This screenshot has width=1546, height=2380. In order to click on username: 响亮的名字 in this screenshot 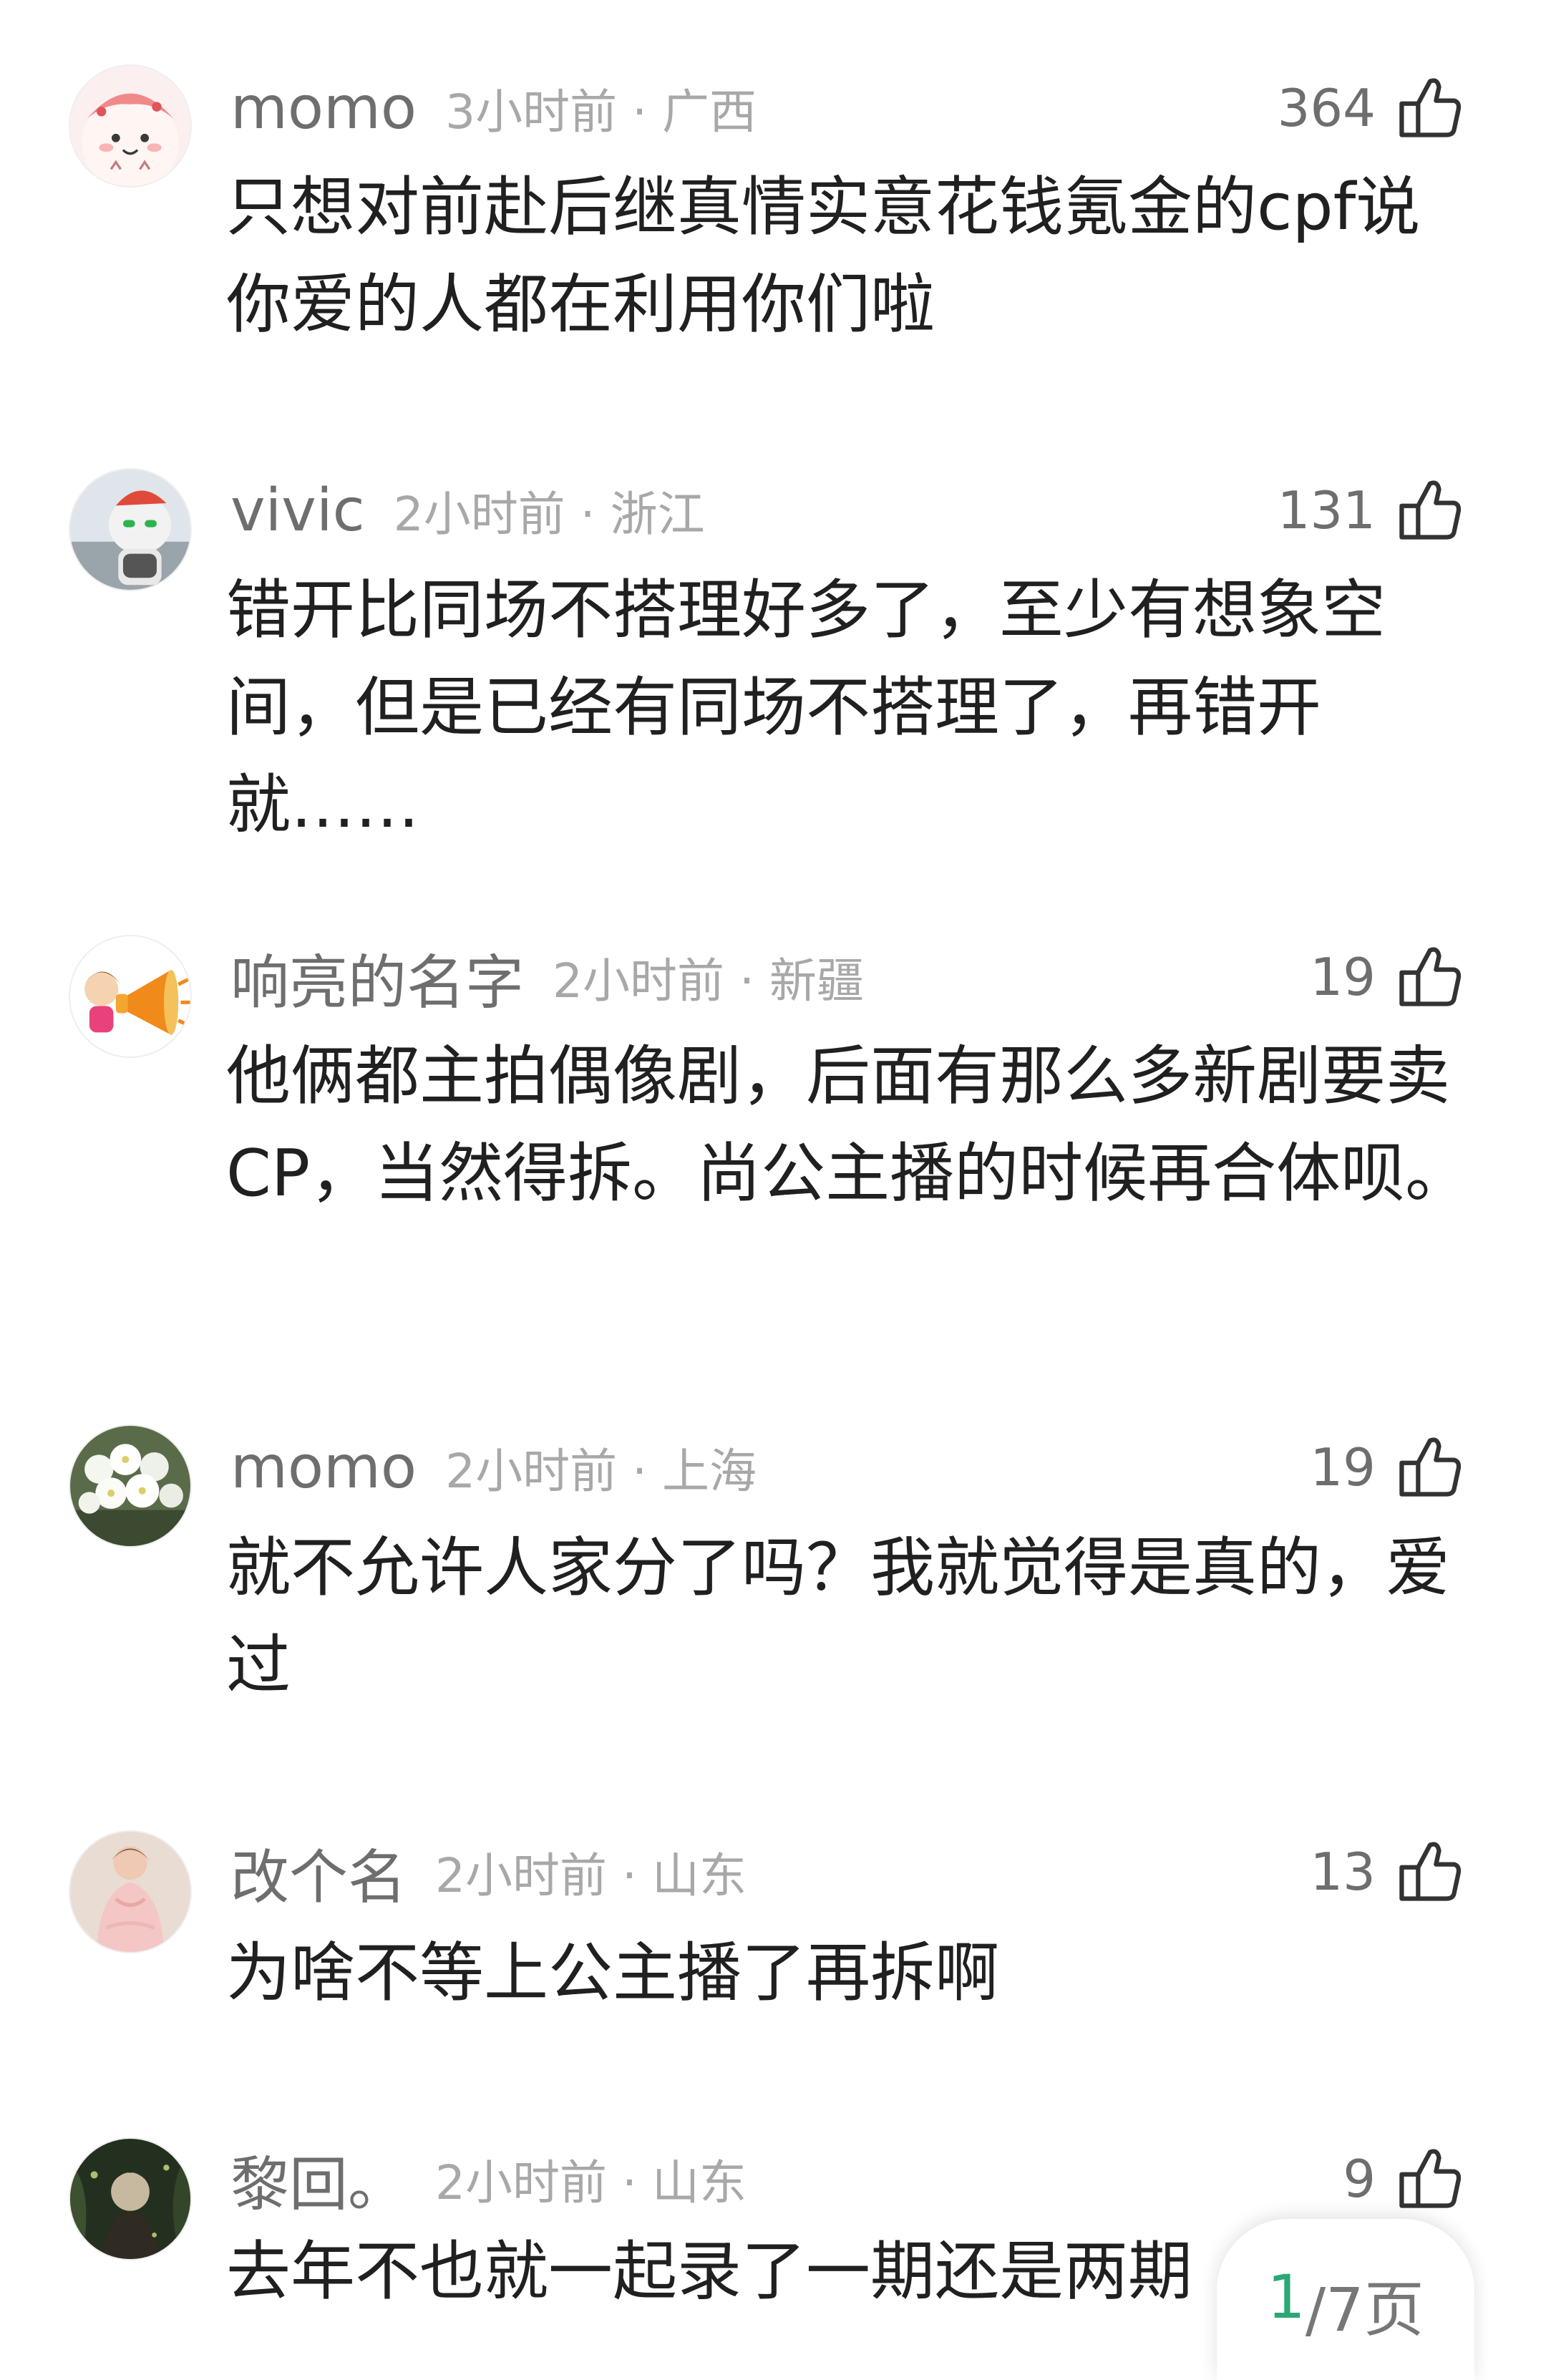, I will do `click(377, 977)`.